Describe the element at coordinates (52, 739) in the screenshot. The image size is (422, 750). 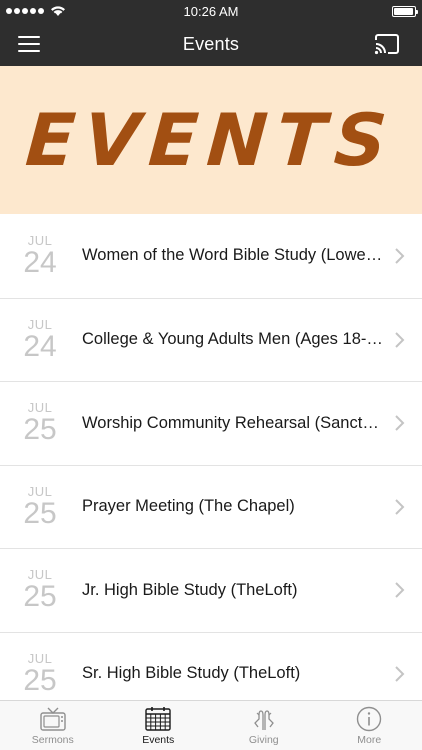
I see `tab-label: Sermons` at that location.